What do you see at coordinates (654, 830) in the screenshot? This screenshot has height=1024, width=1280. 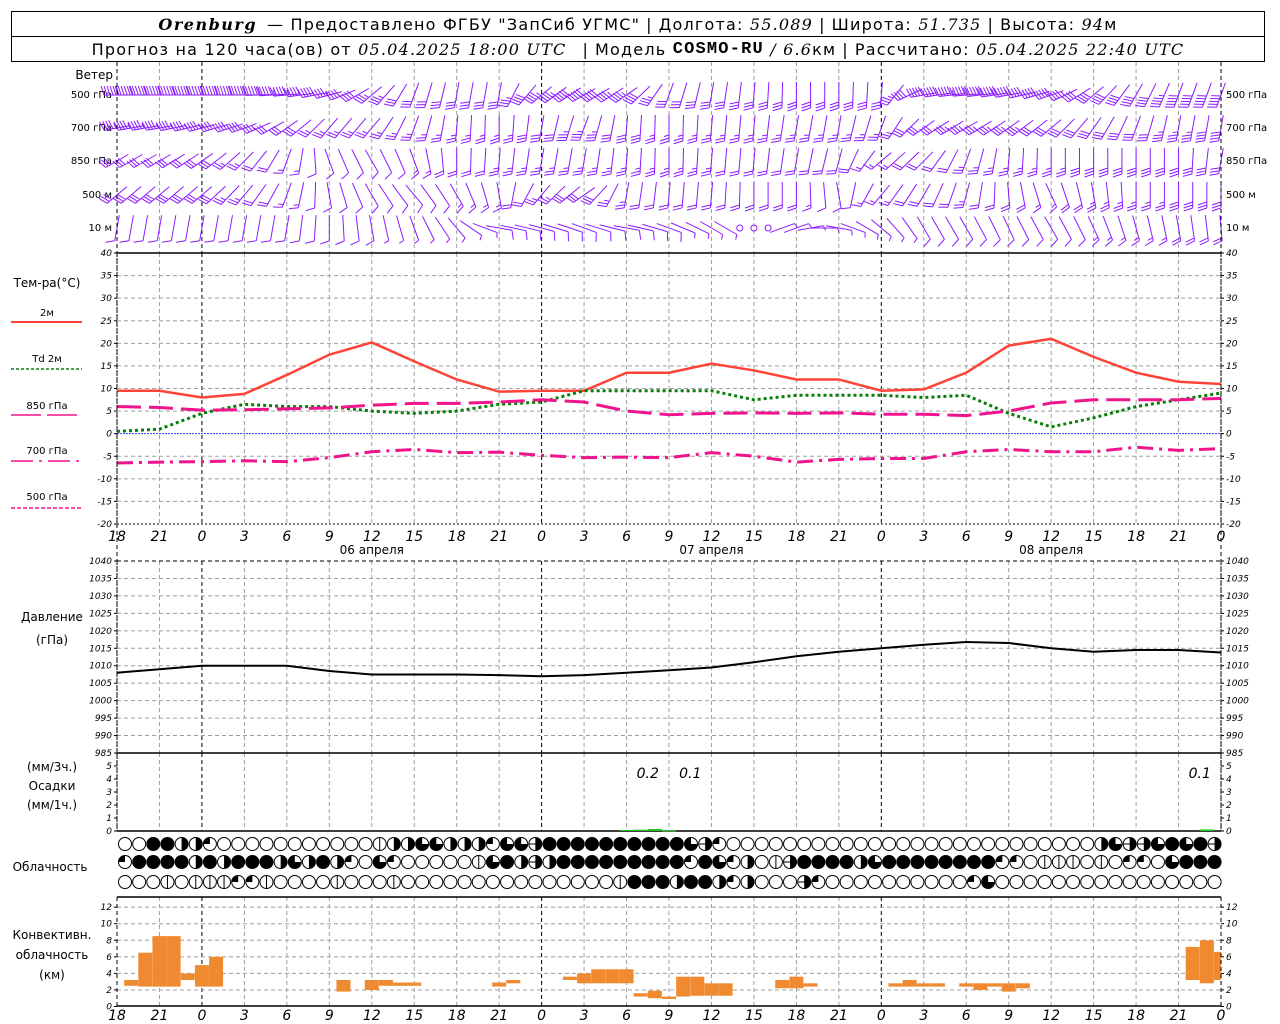 I see `precip-bar` at bounding box center [654, 830].